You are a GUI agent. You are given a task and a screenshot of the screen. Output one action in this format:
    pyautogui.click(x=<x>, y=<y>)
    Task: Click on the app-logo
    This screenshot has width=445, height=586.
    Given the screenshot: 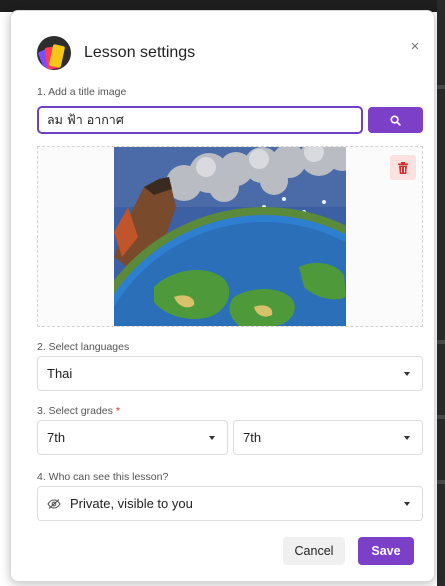 What is the action you would take?
    pyautogui.click(x=54, y=53)
    